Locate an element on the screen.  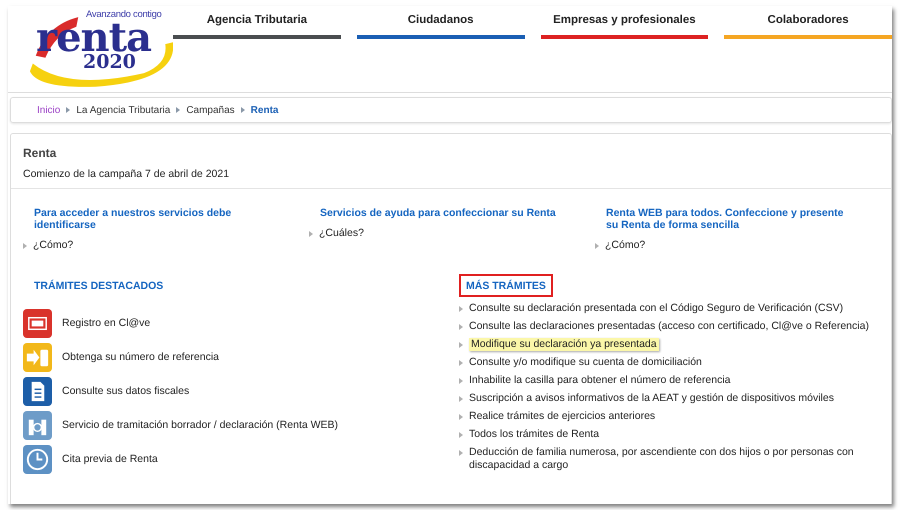
breadcrumb-link: Inicio is located at coordinates (48, 110).